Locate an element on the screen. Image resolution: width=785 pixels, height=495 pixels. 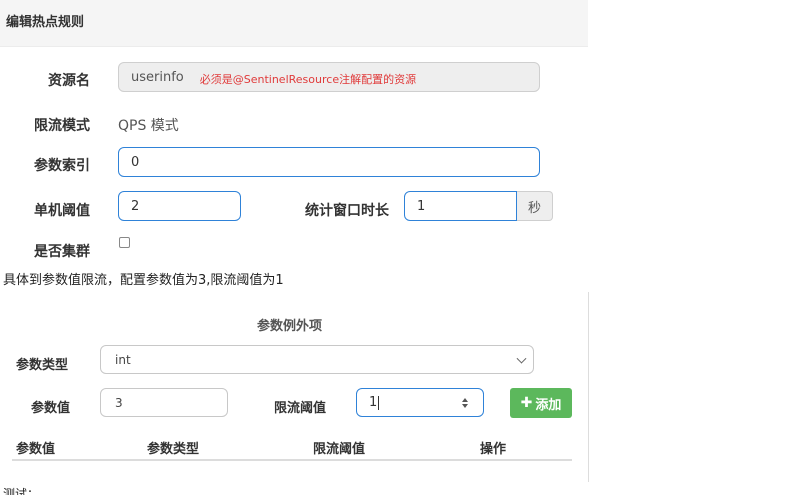
th-param-type: 参数类型 is located at coordinates (173, 449).